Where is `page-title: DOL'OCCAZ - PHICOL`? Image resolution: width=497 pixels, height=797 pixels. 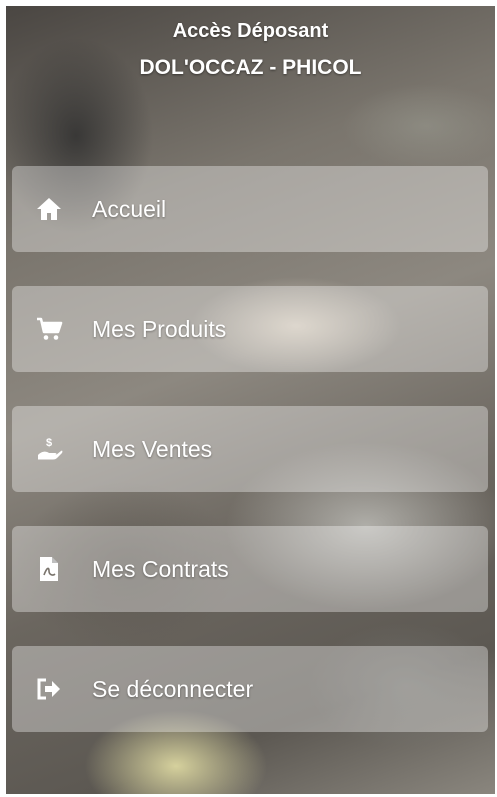 page-title: DOL'OCCAZ - PHICOL is located at coordinates (250, 67).